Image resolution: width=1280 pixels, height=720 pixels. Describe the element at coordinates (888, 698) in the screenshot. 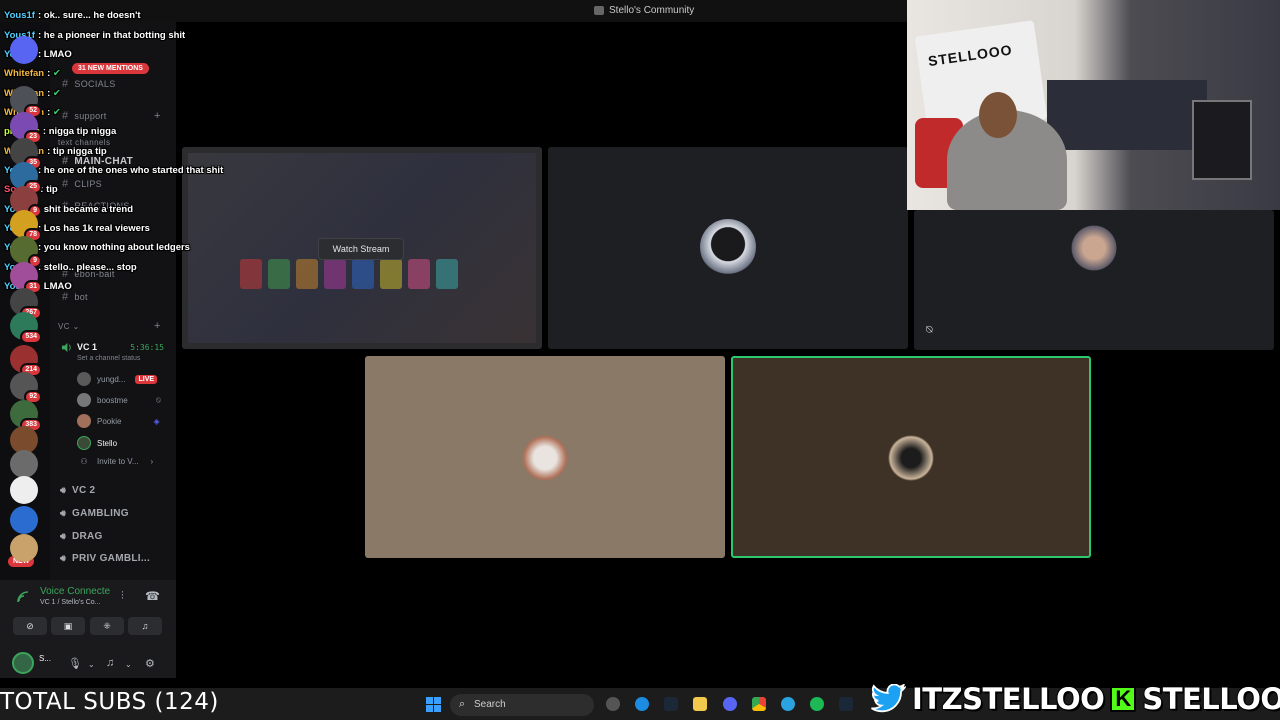

I see `twitter-icon` at that location.